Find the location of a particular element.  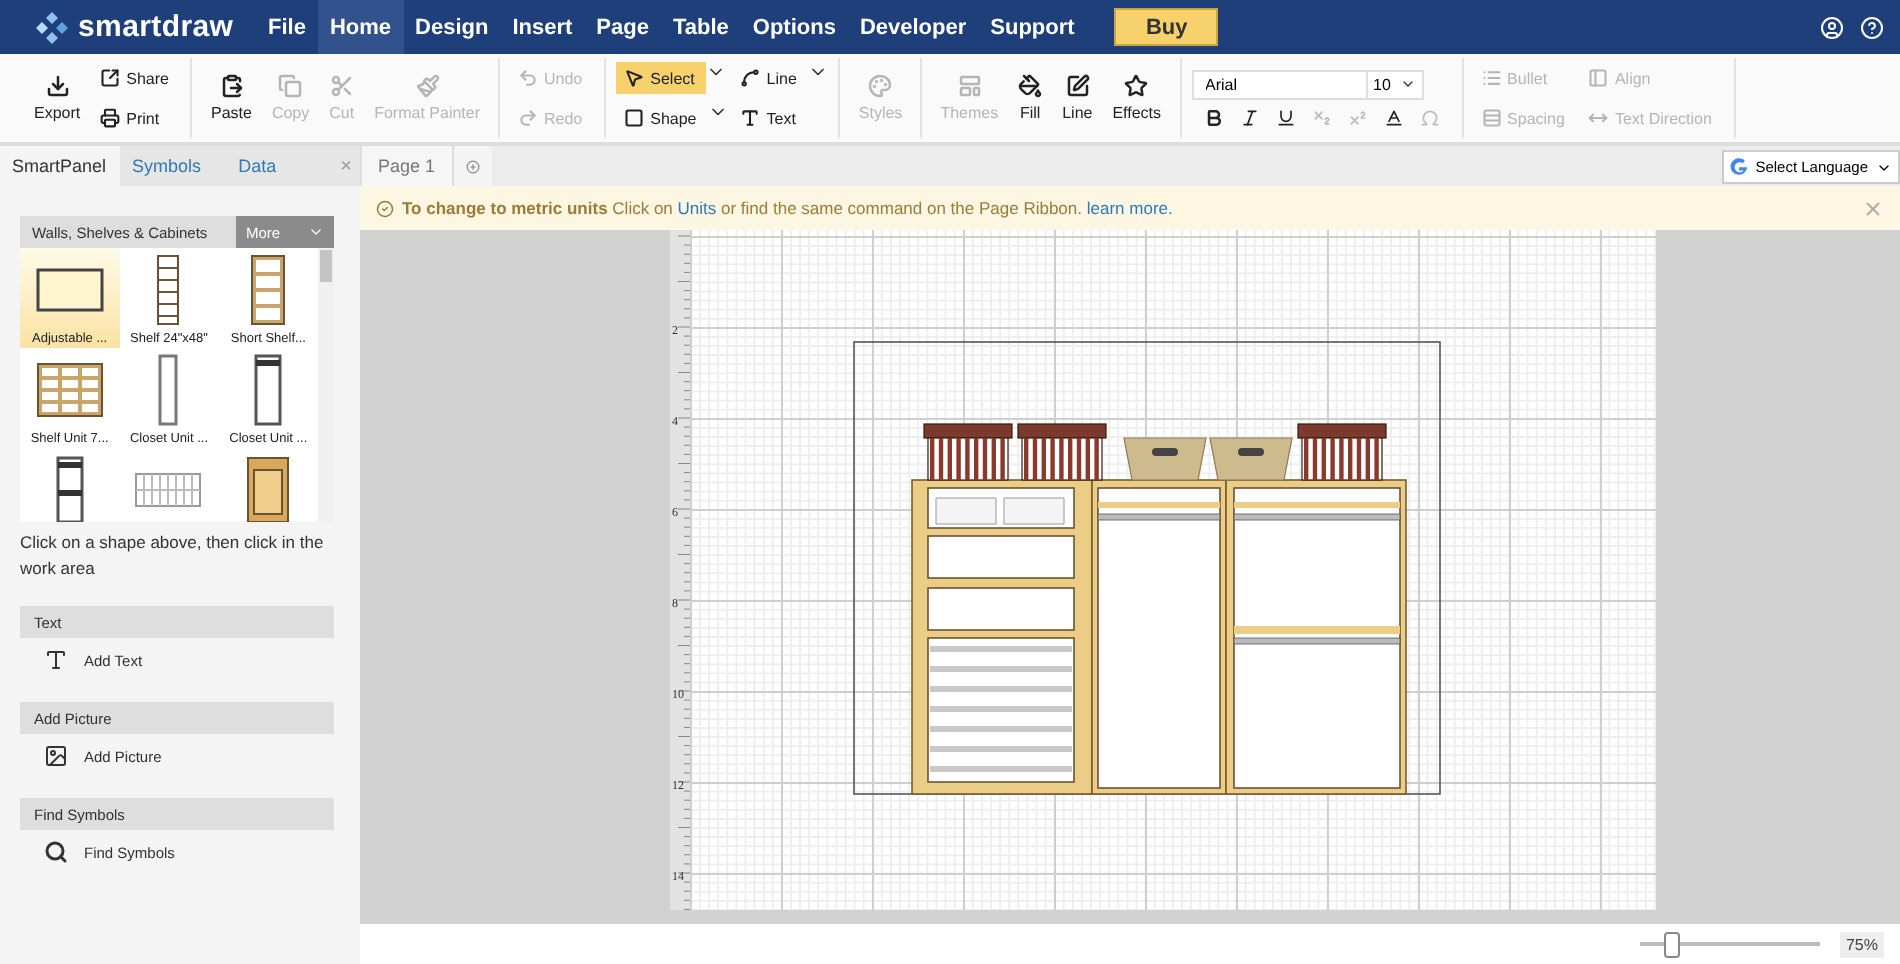

image-icon is located at coordinates (56, 756).